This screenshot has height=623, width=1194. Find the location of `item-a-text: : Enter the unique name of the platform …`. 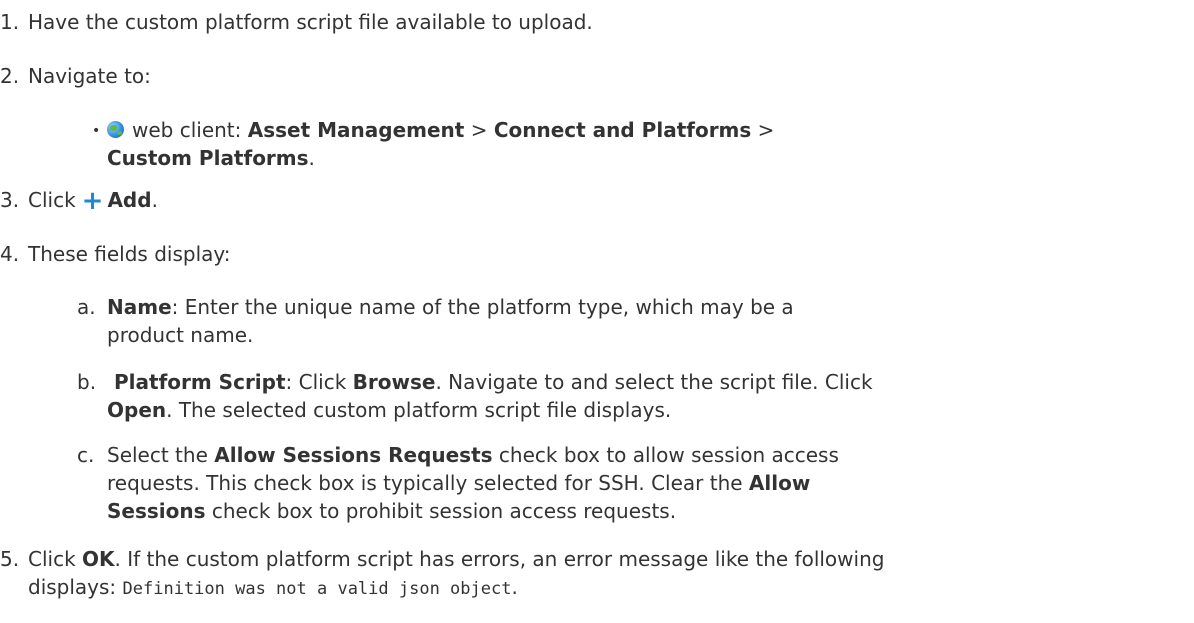

item-a-text: : Enter the unique name of the platform … is located at coordinates (482, 307).